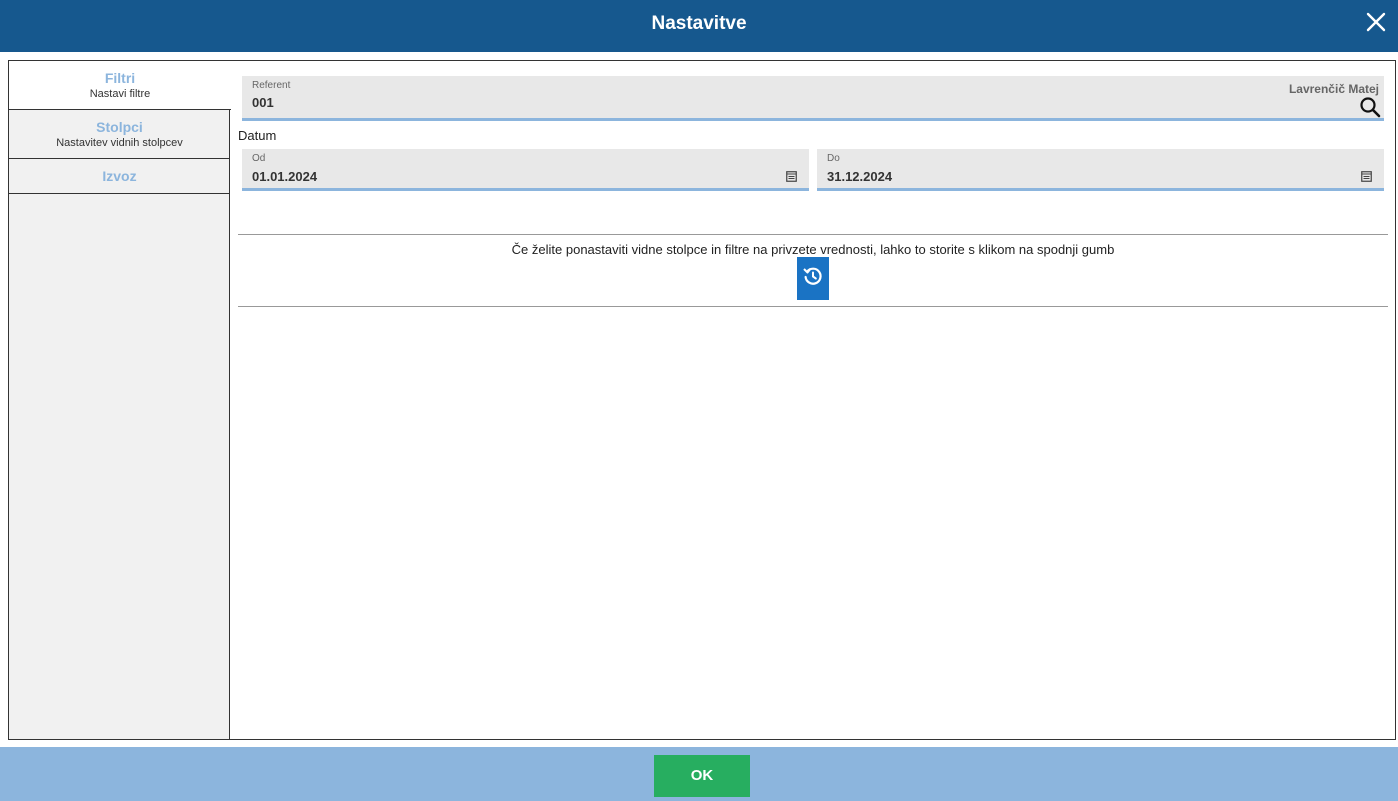 This screenshot has height=801, width=1398. I want to click on tab-stolpci: Stolpci Nastavitev vidnih stolpcev, so click(119, 134).